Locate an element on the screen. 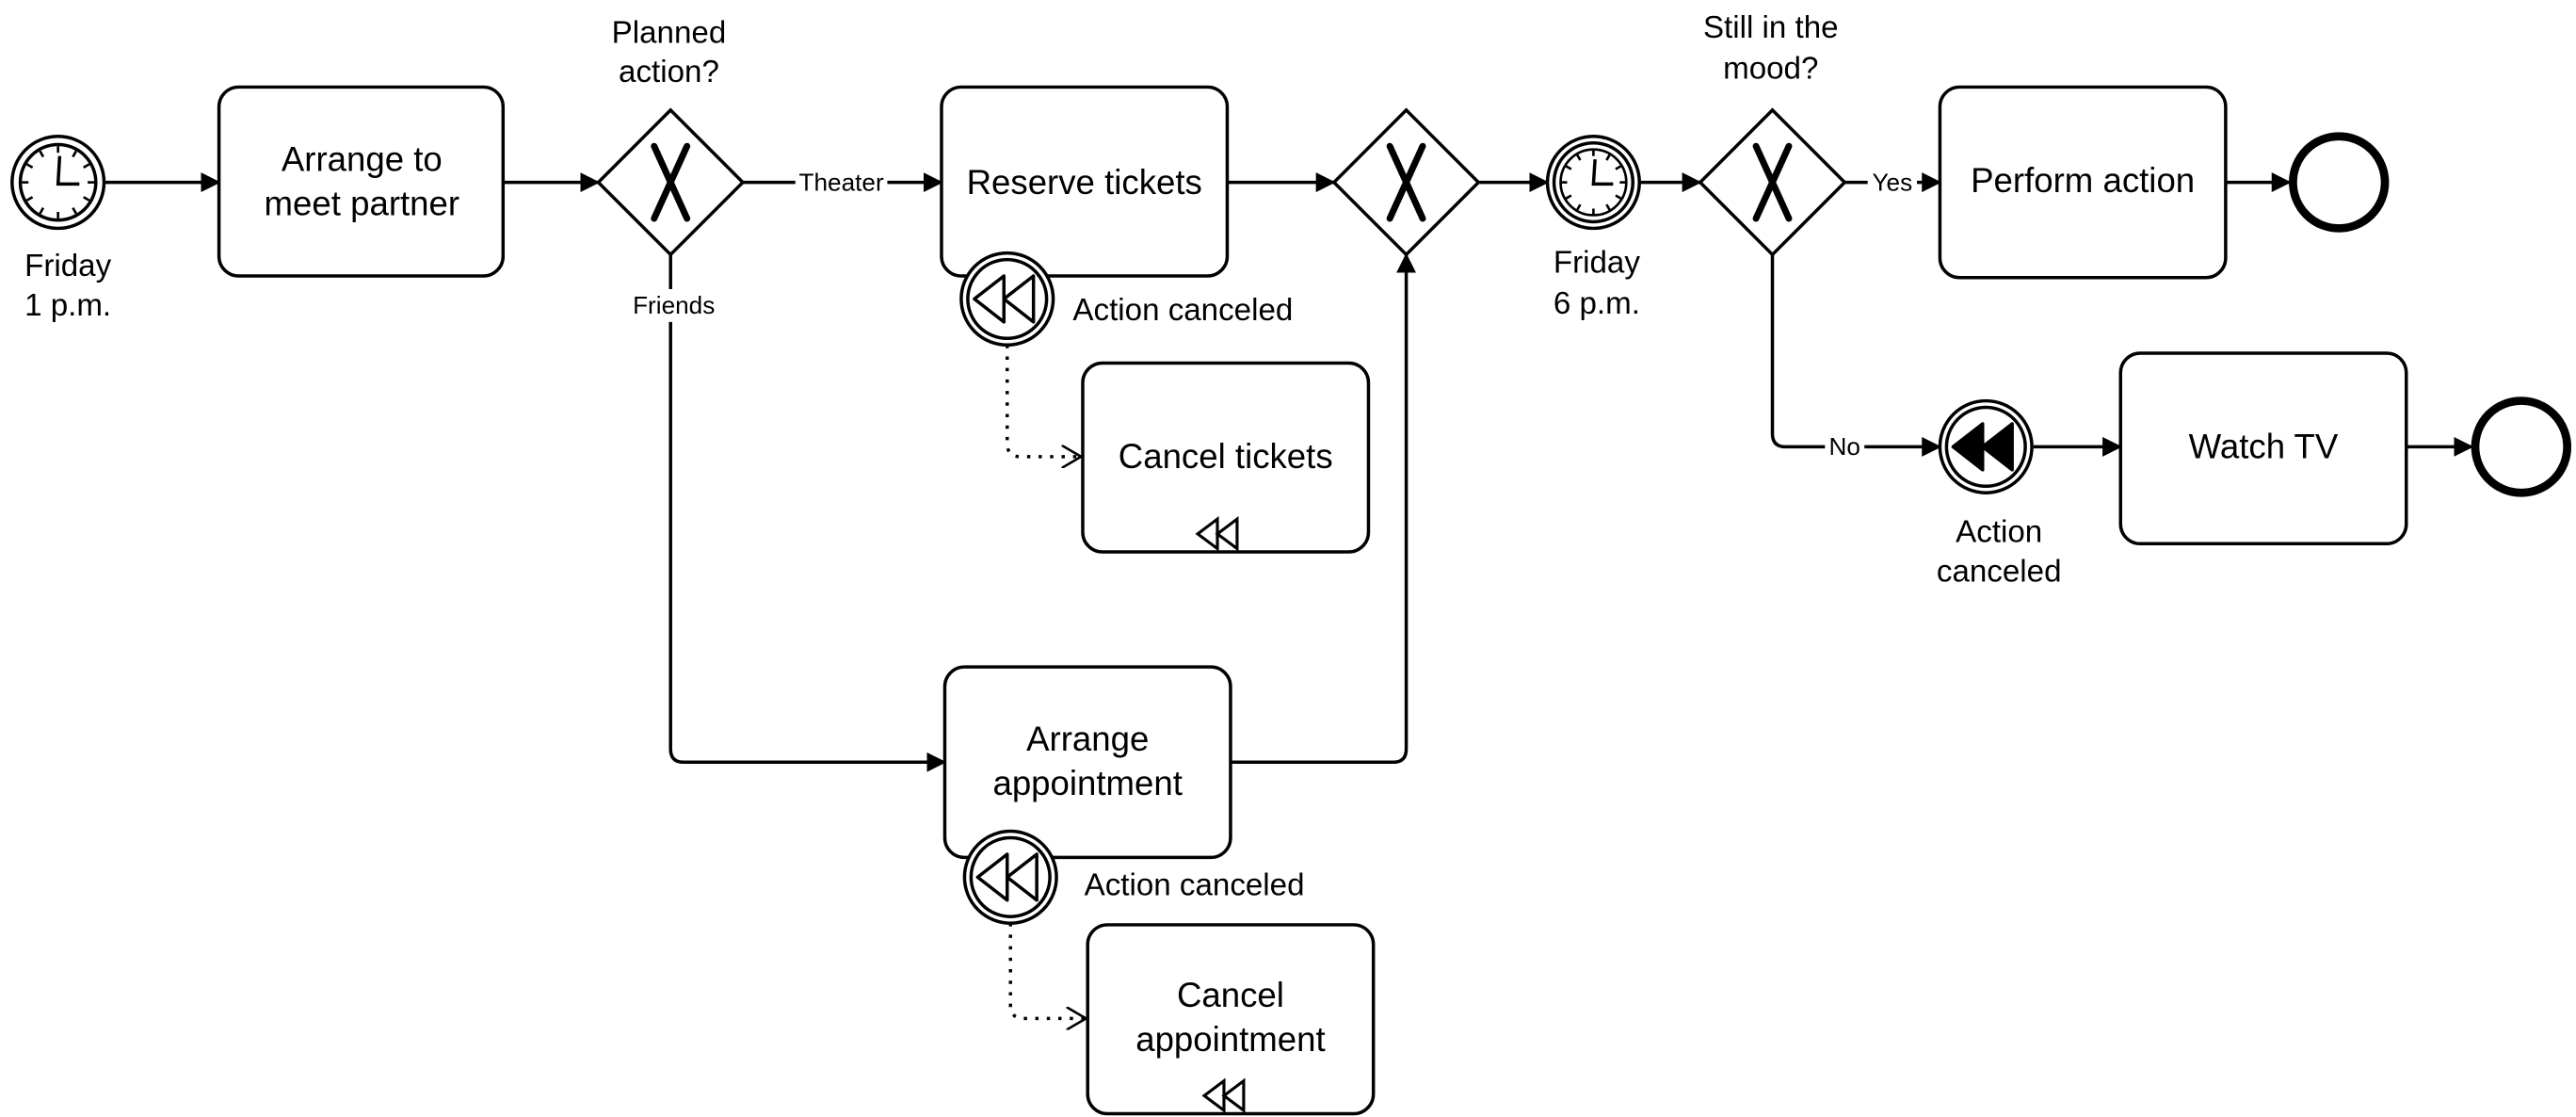 The height and width of the screenshot is (1117, 2576). association-cancel-appointment is located at coordinates (1047, 970).